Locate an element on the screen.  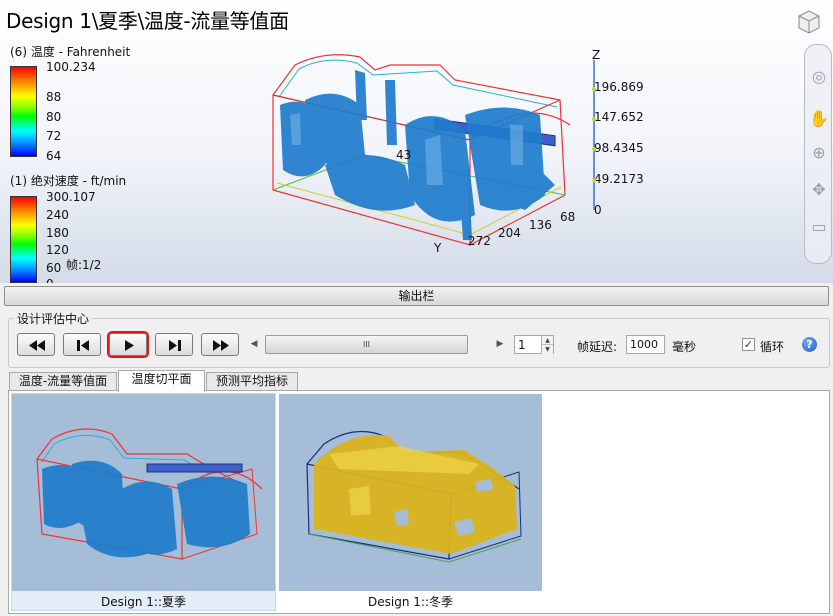
step-back-button is located at coordinates (82, 344).